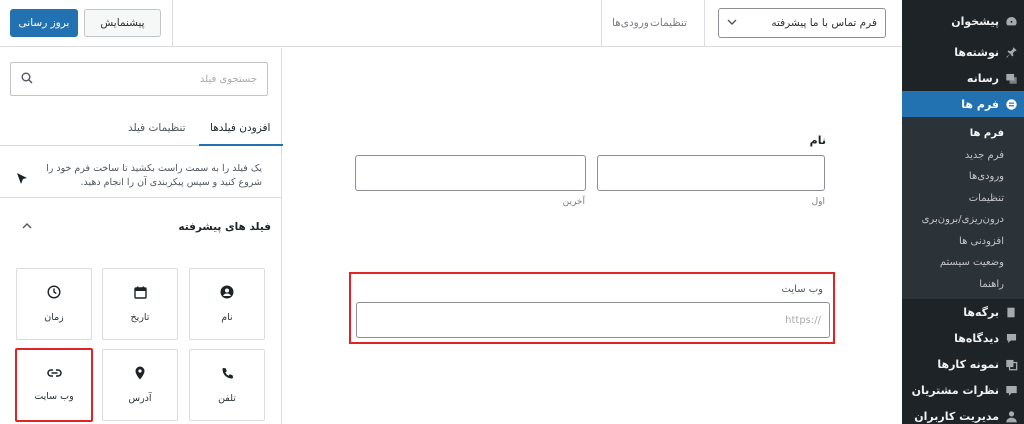  What do you see at coordinates (963, 242) in the screenshot?
I see `submenu-item: افزودنی ها` at bounding box center [963, 242].